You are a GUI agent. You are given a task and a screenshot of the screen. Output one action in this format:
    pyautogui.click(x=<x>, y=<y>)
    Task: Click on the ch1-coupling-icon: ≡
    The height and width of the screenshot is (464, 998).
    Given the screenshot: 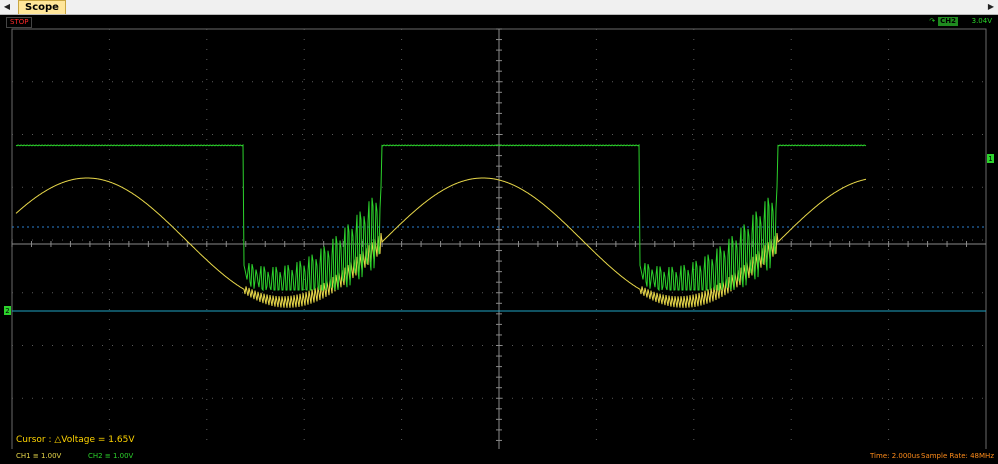 What is the action you would take?
    pyautogui.click(x=35, y=456)
    